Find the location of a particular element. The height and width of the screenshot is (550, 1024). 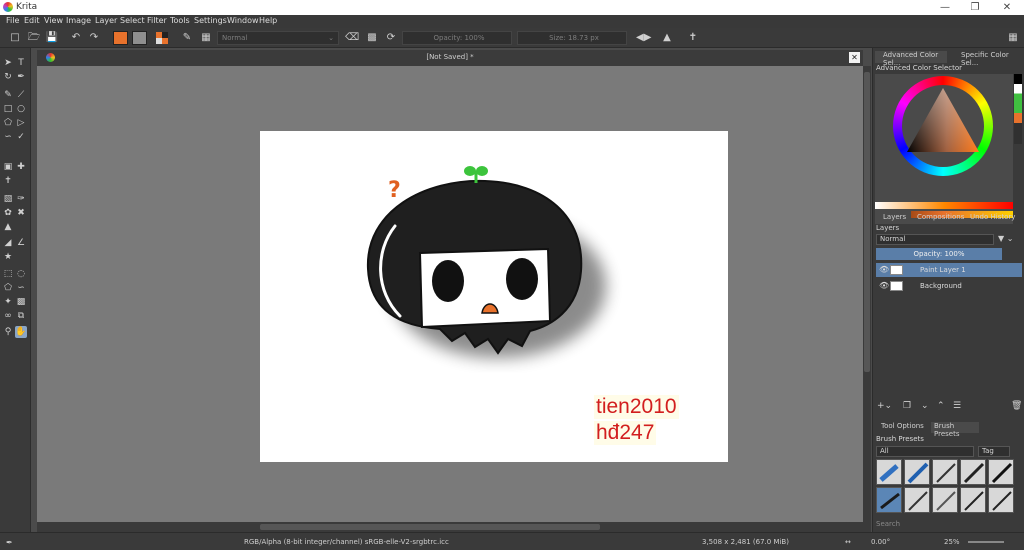

close-document-icon: ✕ is located at coordinates (854, 57).